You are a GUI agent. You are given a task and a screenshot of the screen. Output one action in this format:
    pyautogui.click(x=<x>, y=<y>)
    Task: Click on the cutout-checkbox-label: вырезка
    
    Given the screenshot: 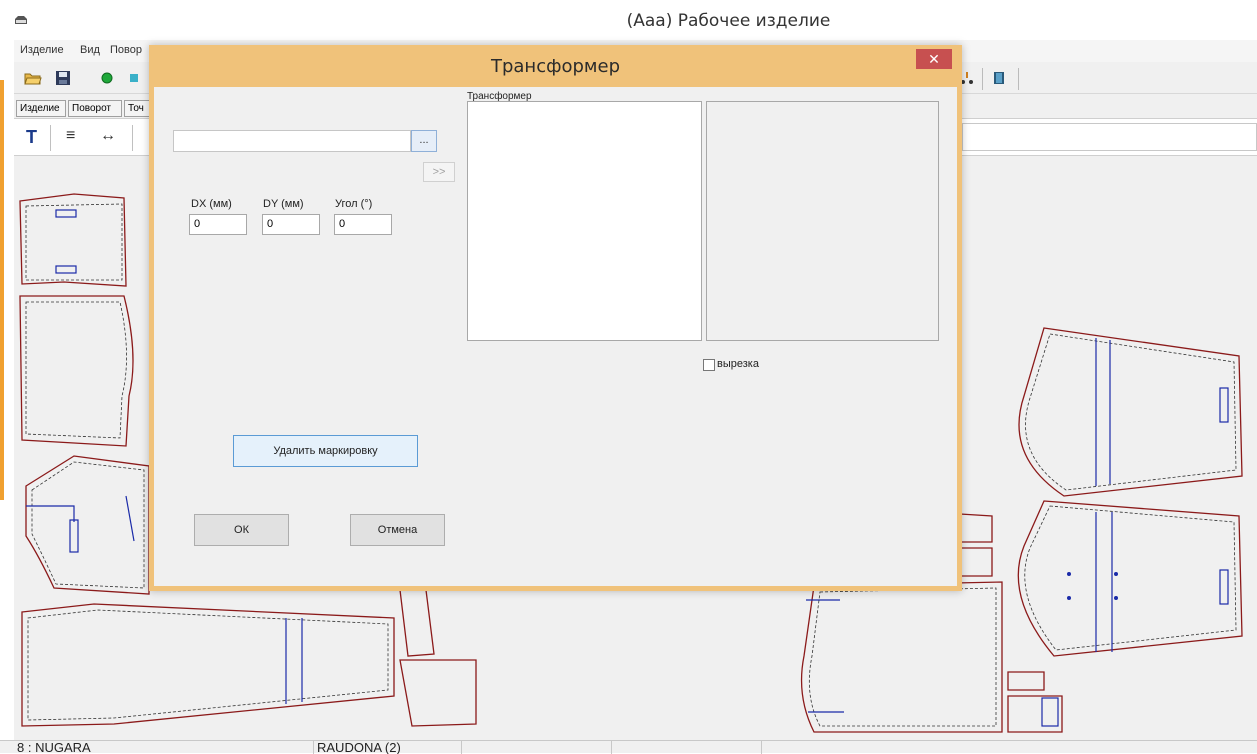 What is the action you would take?
    pyautogui.click(x=738, y=364)
    